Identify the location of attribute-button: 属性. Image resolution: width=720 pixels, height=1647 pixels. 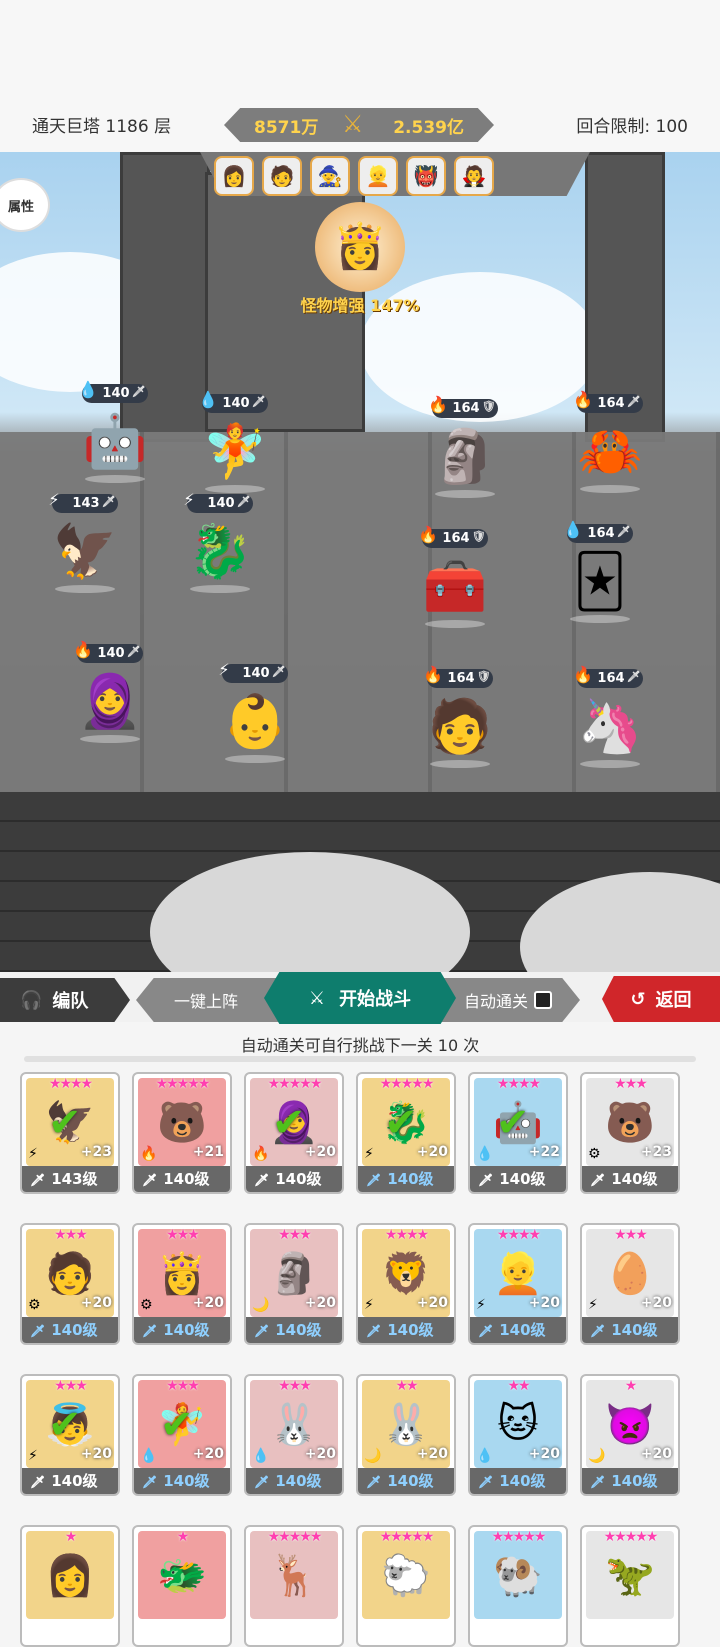
(25, 205).